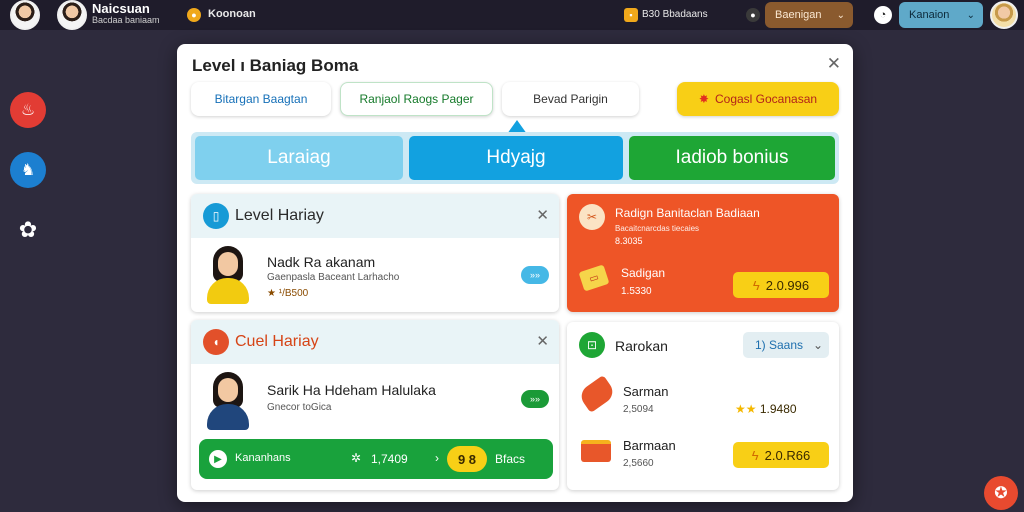  I want to click on player-name: Nadk Ra akanam, so click(321, 262).